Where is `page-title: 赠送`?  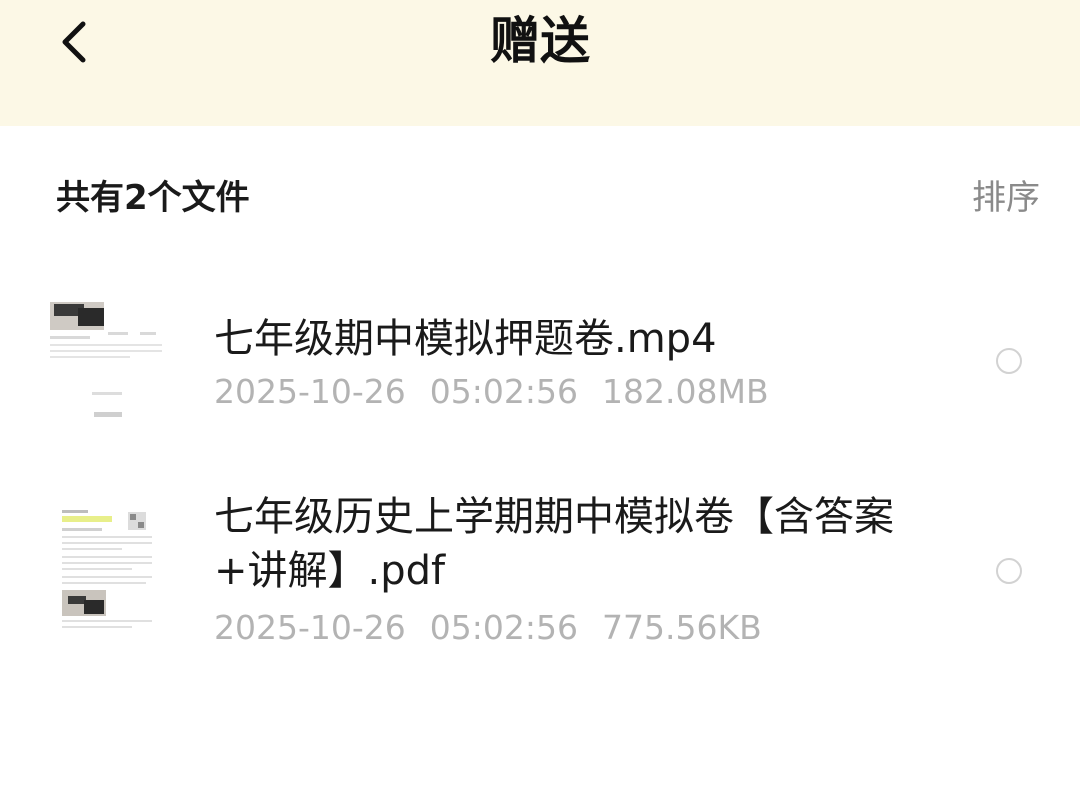
page-title: 赠送 is located at coordinates (540, 41).